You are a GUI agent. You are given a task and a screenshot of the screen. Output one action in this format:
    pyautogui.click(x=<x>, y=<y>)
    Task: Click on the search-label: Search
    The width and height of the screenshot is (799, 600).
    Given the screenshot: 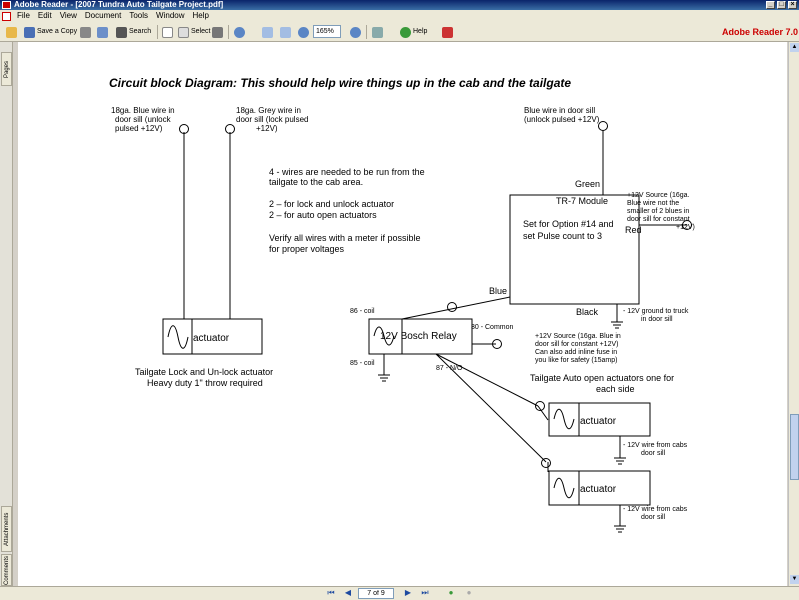 What is the action you would take?
    pyautogui.click(x=140, y=31)
    